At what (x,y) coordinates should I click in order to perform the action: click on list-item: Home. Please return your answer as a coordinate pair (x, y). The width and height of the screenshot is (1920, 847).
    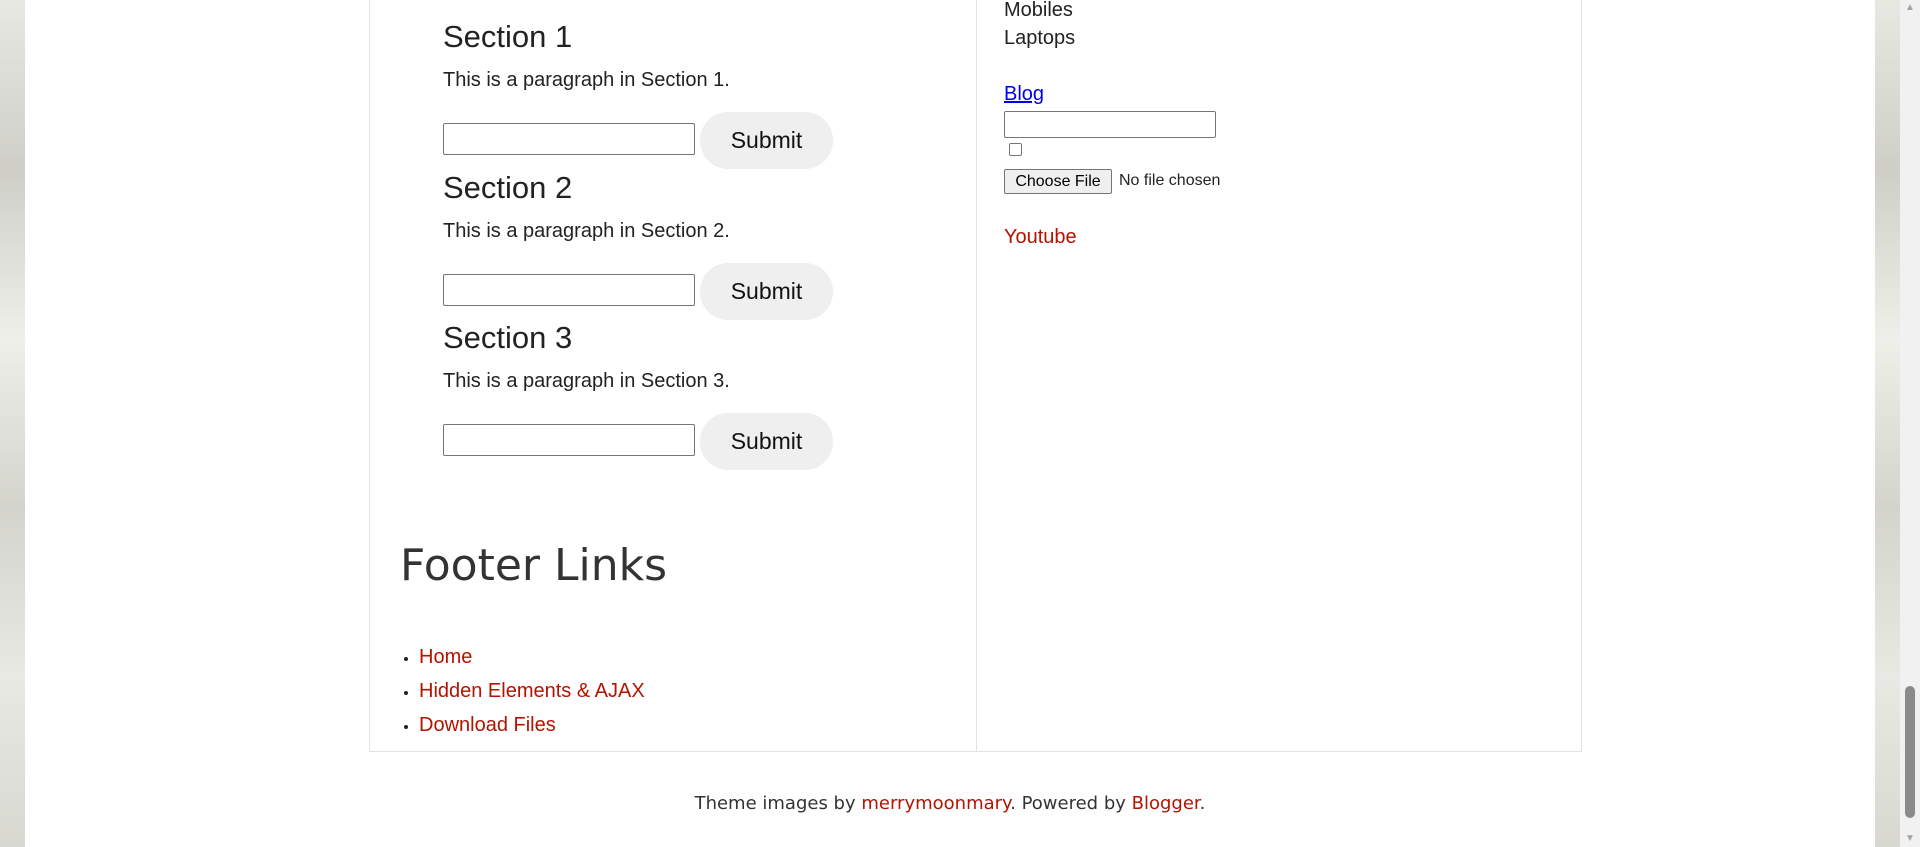
    Looking at the image, I should click on (532, 657).